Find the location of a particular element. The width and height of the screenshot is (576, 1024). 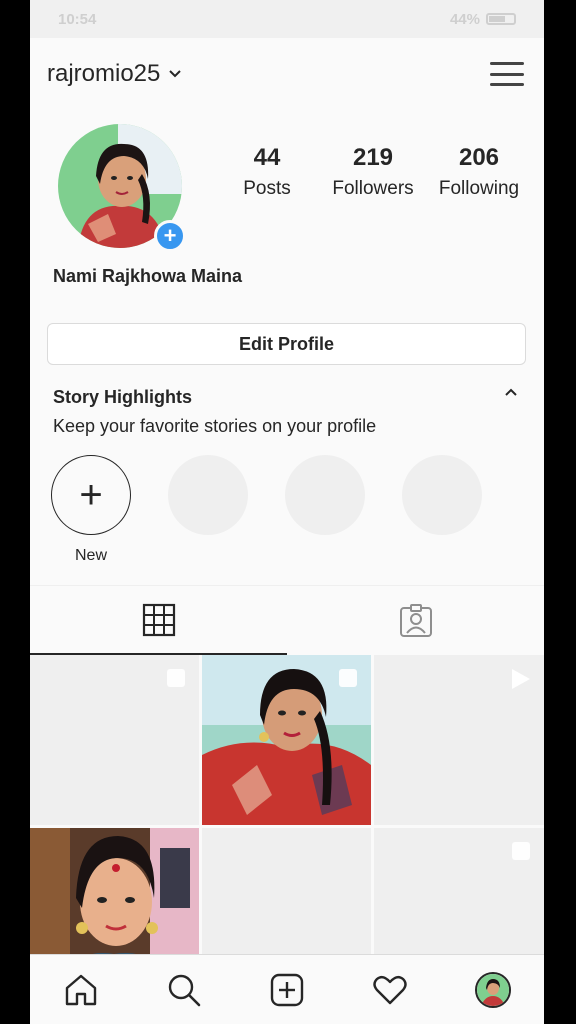

stat-label: Following is located at coordinates (479, 188).